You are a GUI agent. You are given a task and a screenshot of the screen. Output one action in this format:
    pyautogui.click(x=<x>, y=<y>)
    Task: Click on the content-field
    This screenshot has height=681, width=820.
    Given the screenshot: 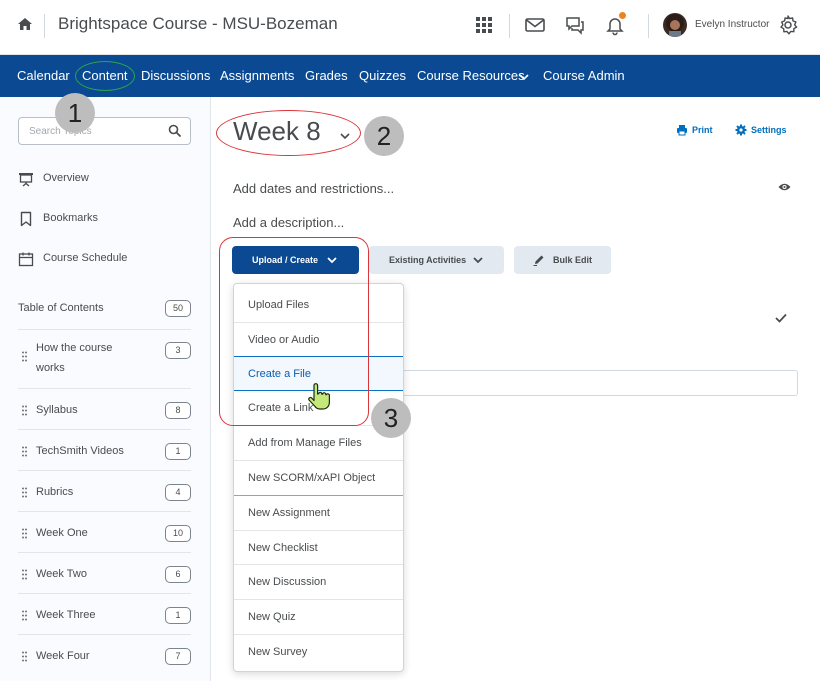 What is the action you would take?
    pyautogui.click(x=601, y=383)
    